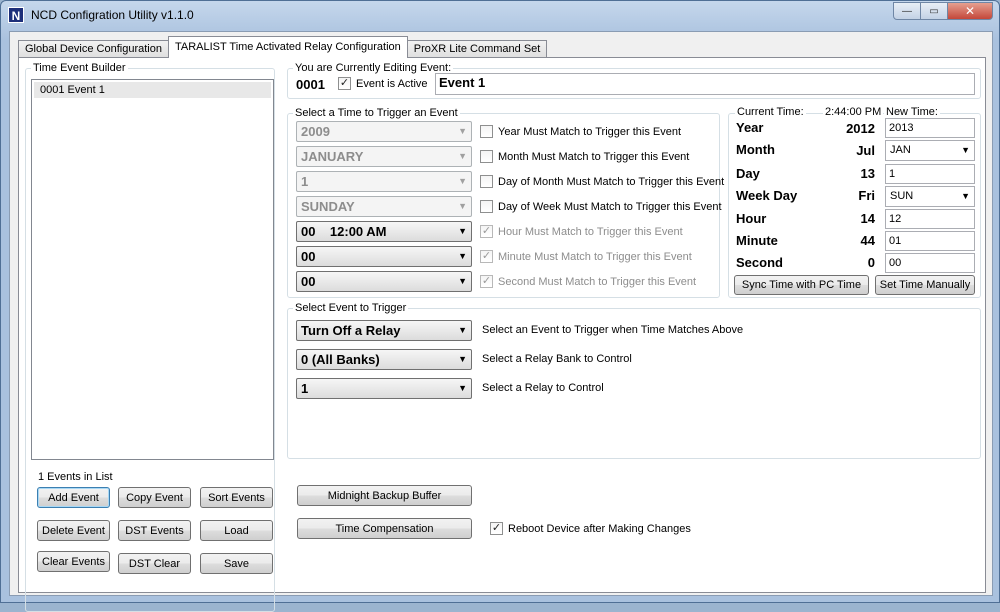 This screenshot has width=1000, height=612. What do you see at coordinates (486, 181) in the screenshot?
I see `day-match-checkbox` at bounding box center [486, 181].